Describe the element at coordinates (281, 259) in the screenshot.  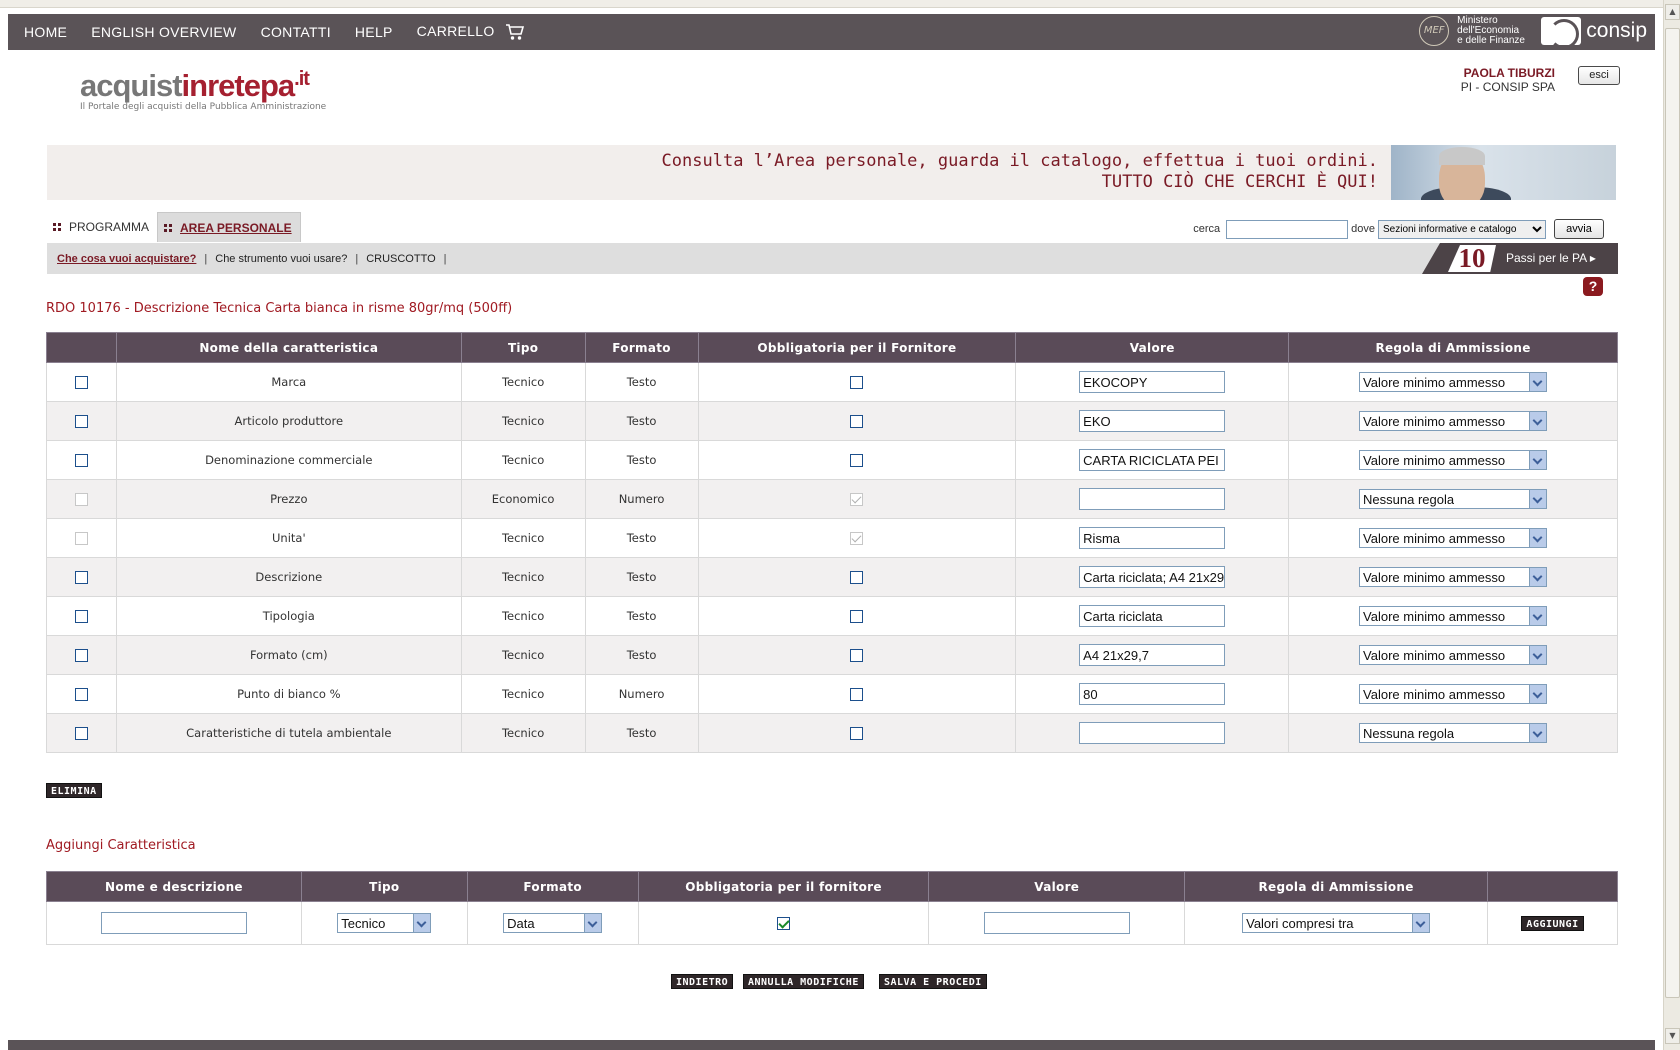
I see `subnav-strumento: Che strumento vuoi usare?` at that location.